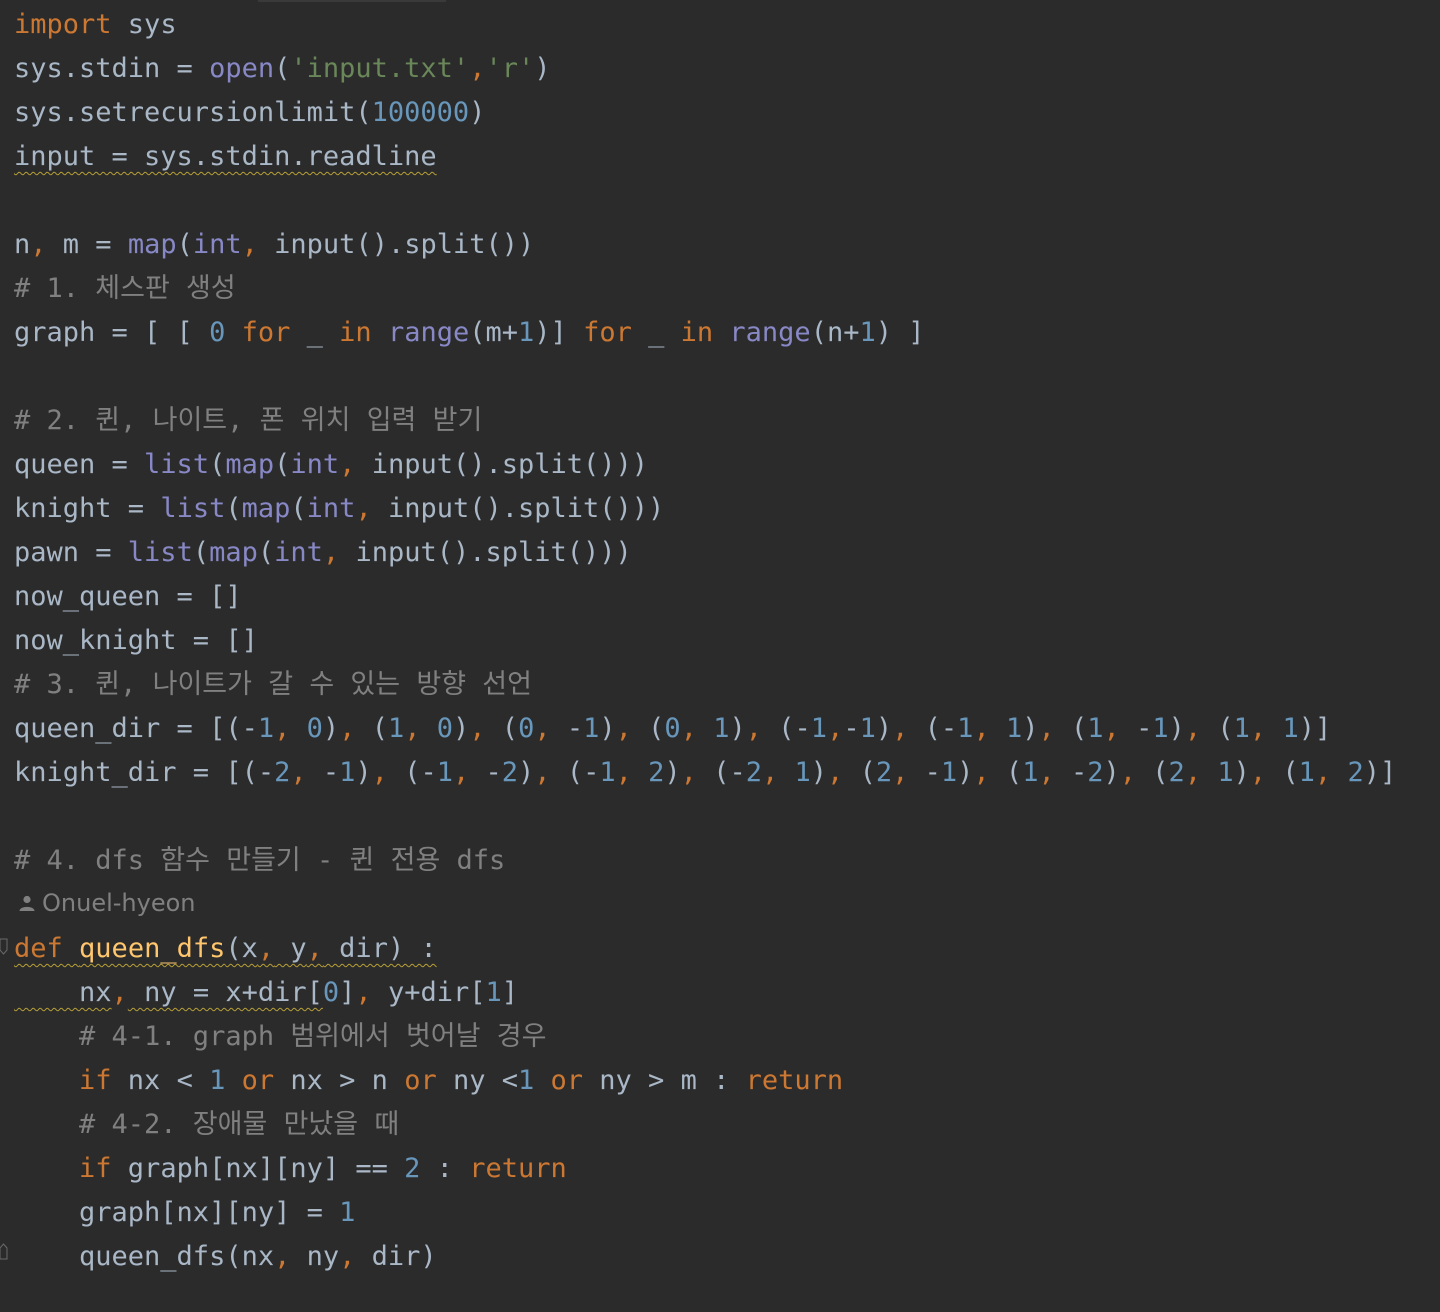 The width and height of the screenshot is (1440, 1312). Describe the element at coordinates (249, 113) in the screenshot. I see `code-line: sys.setrecursionlimit(100000)` at that location.